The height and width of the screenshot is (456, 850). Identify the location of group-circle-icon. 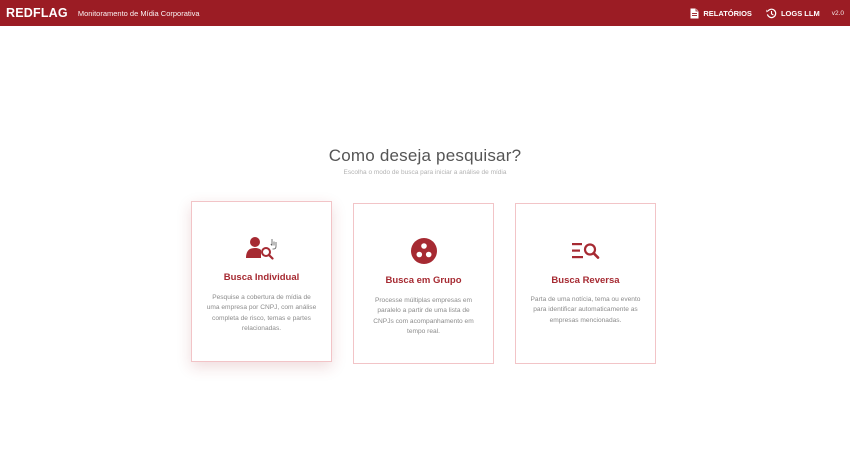
(423, 251).